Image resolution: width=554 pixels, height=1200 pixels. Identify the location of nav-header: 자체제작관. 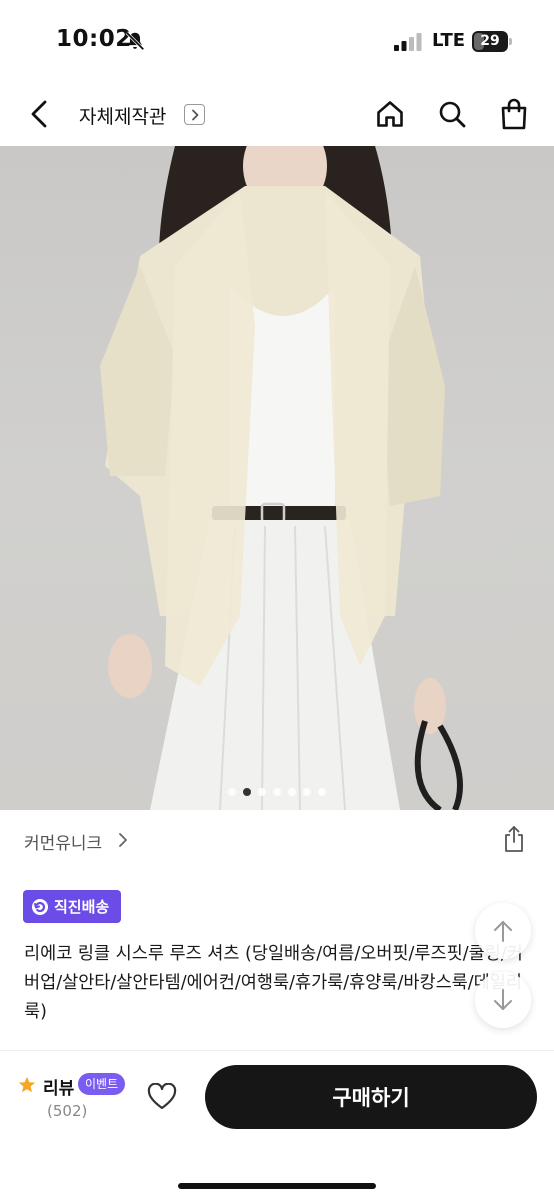
(277, 115).